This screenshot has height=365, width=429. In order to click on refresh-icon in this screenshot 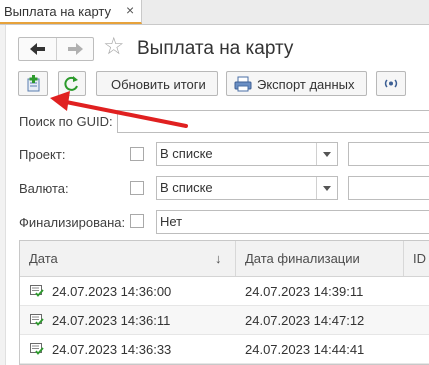, I will do `click(71, 83)`.